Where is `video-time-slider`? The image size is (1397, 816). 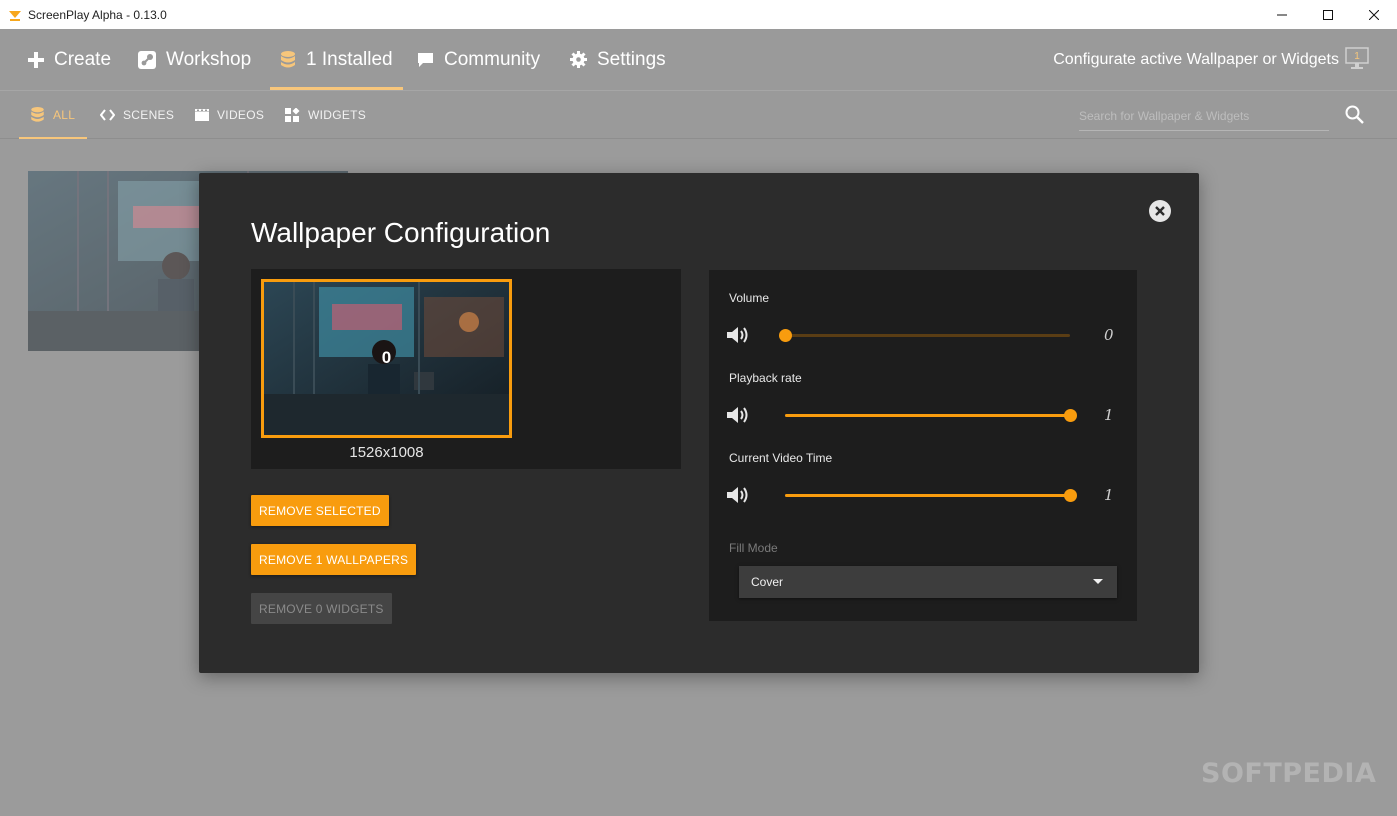
video-time-slider is located at coordinates (931, 495).